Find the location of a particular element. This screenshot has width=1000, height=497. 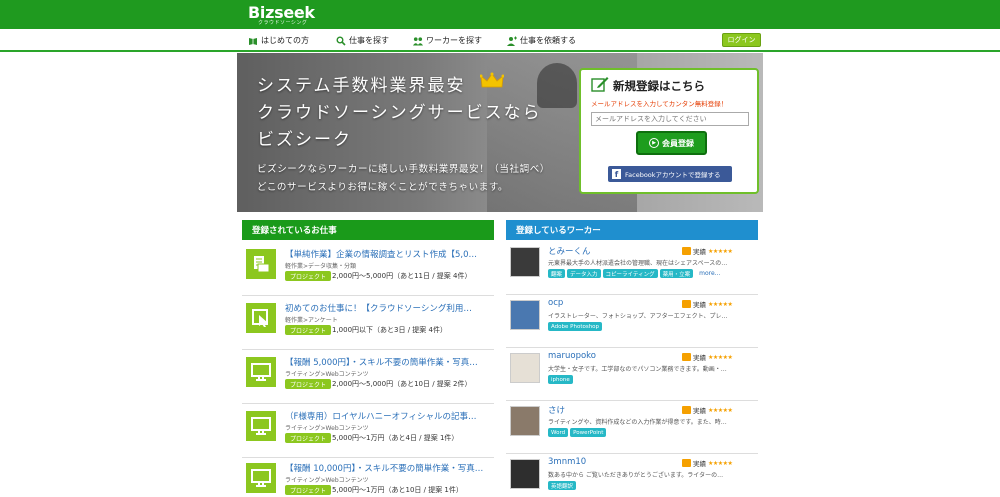

job-price: 2,000円〜5,000円（あと11日 / 提案 4件） is located at coordinates (402, 276).